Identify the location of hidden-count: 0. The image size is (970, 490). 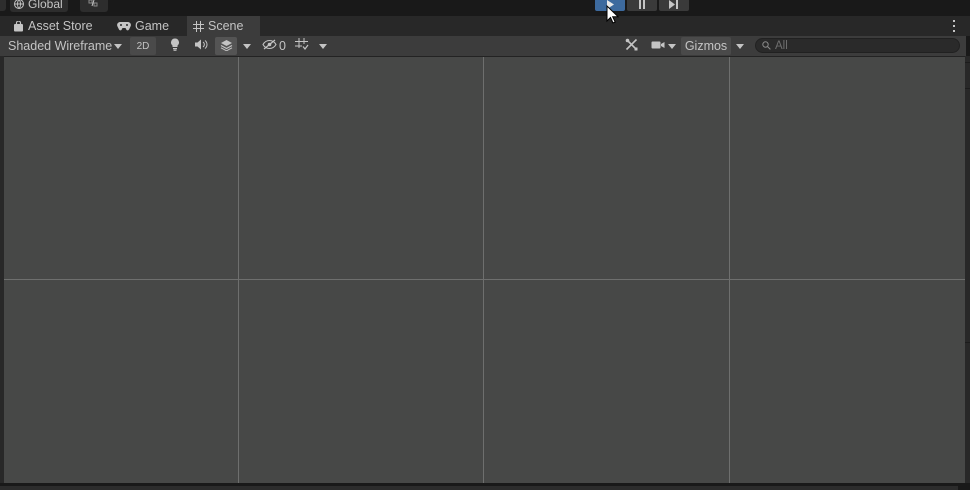
(282, 46).